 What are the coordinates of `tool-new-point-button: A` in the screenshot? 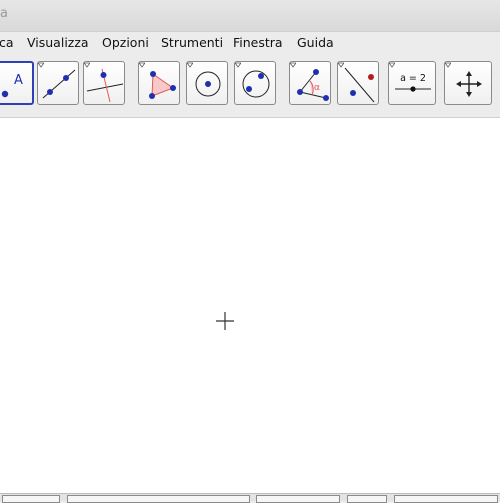 It's located at (17, 83).